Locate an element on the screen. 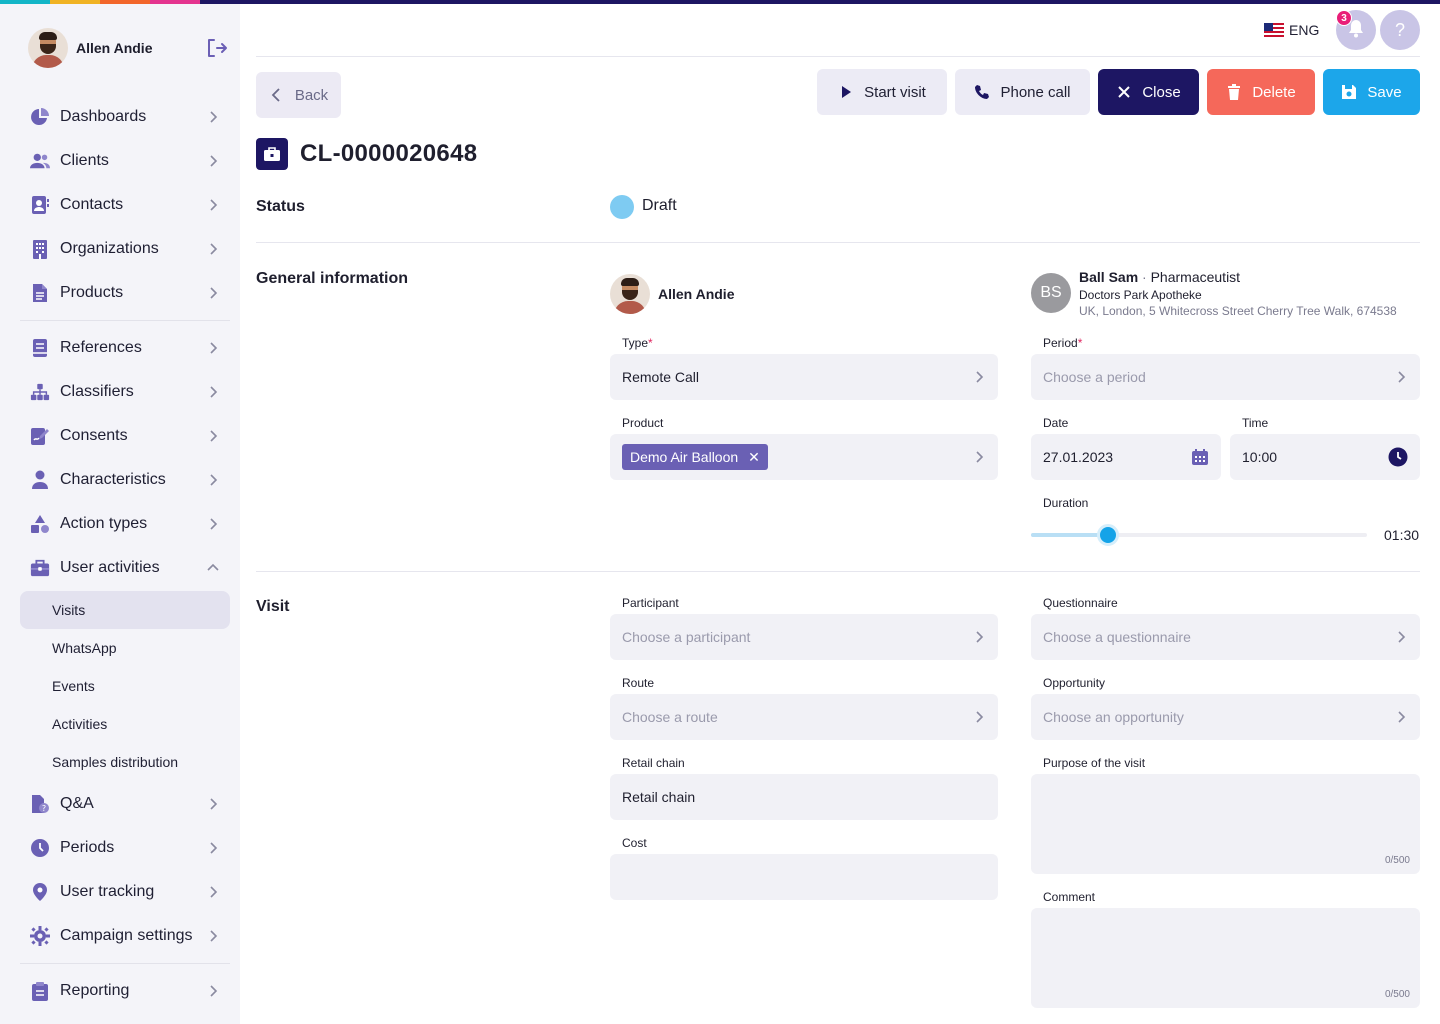 The image size is (1440, 1024). retail-chain-label: Retail chain is located at coordinates (653, 763).